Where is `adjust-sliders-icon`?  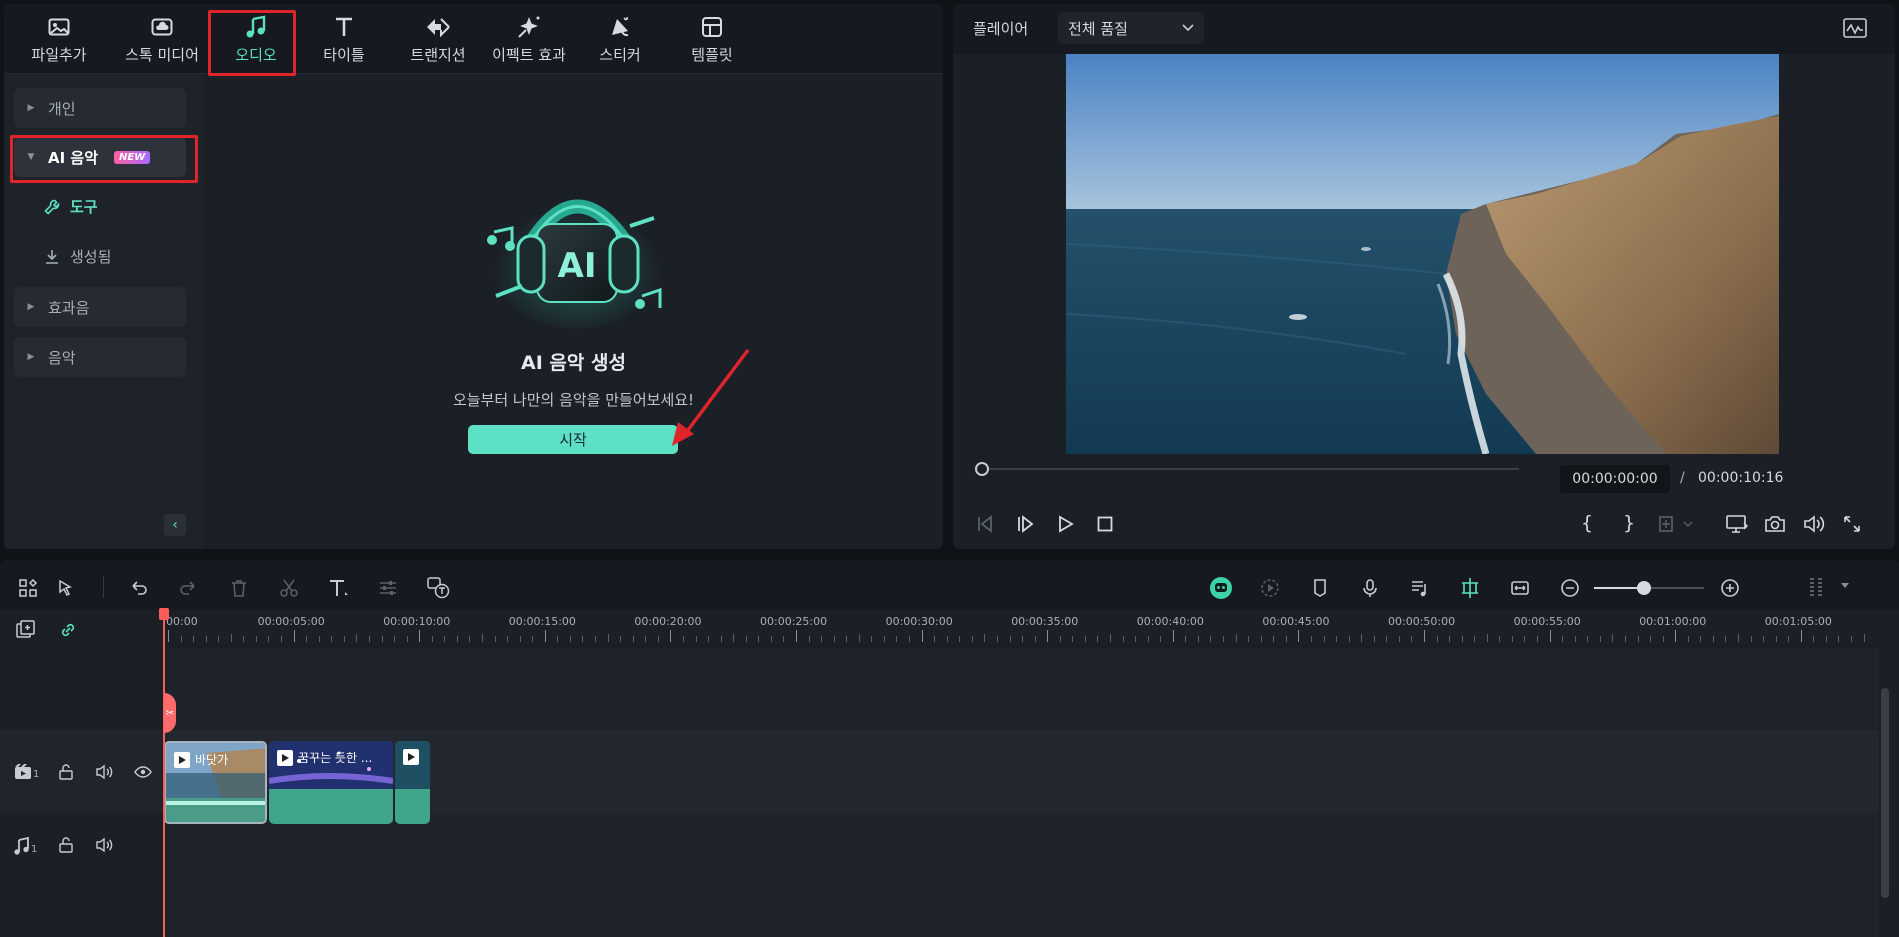
adjust-sliders-icon is located at coordinates (388, 588).